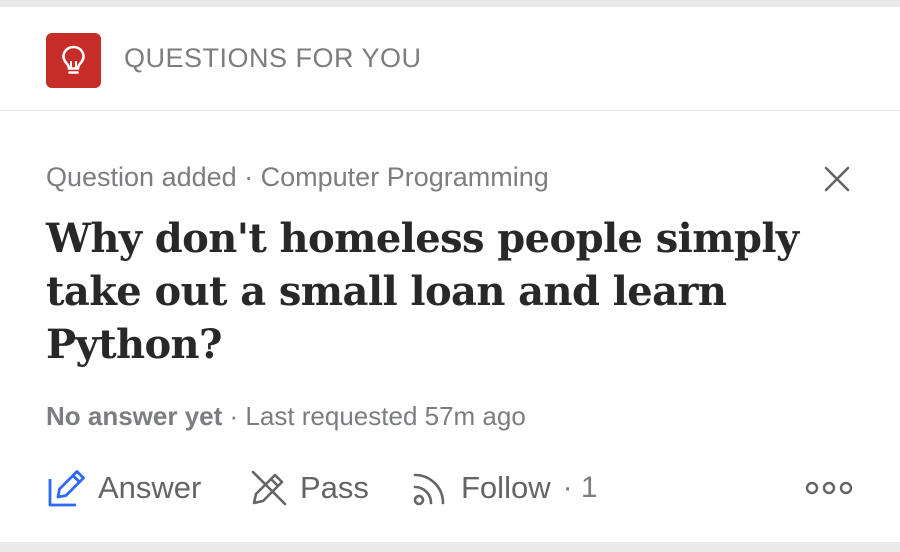 The height and width of the screenshot is (552, 900). I want to click on more-options-button, so click(829, 488).